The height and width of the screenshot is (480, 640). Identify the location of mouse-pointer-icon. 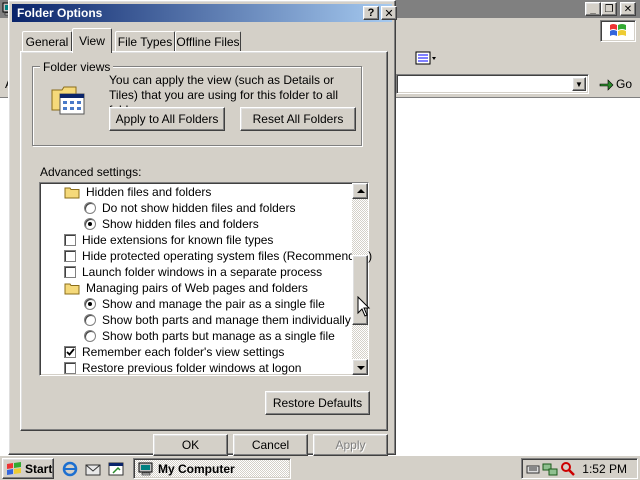
(364, 306).